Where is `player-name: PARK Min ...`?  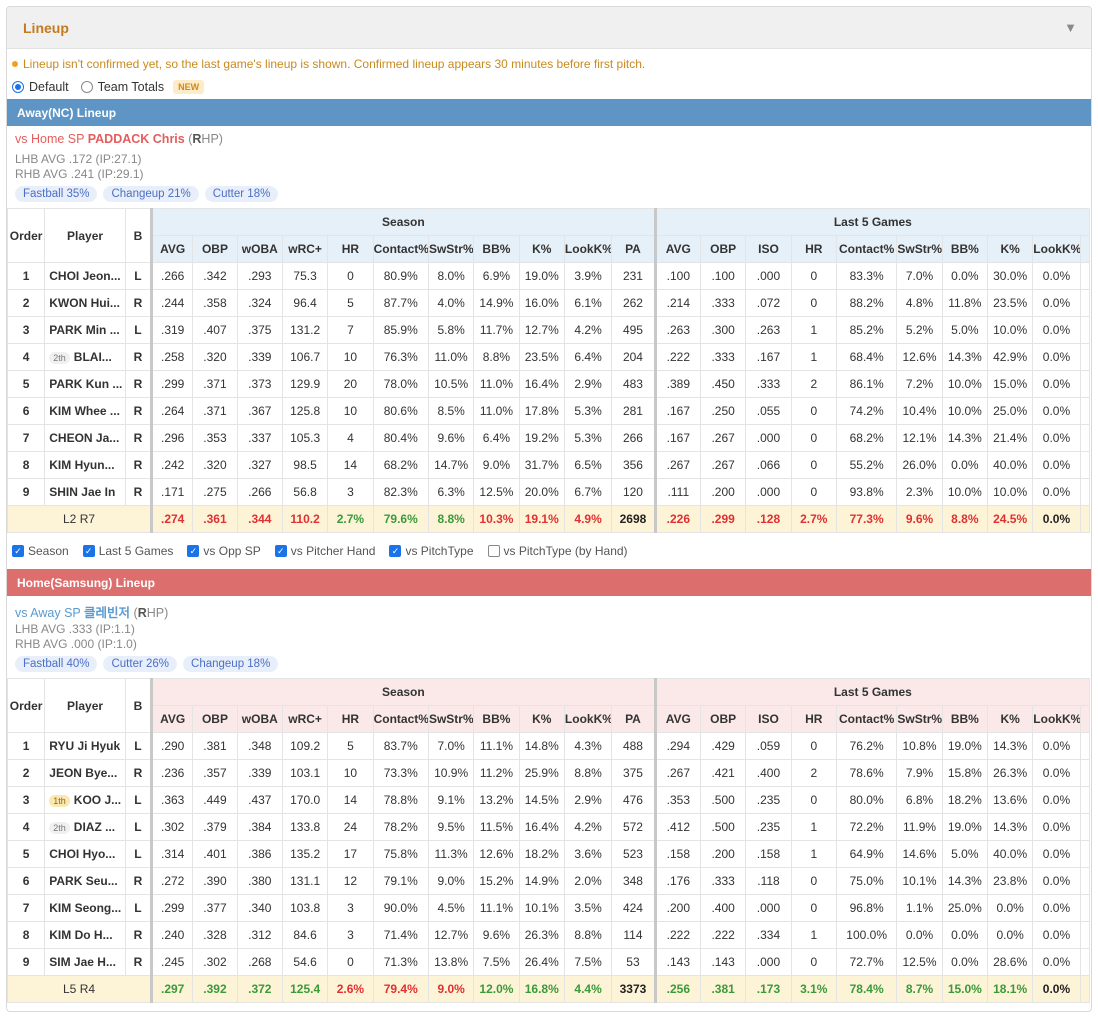 player-name: PARK Min ... is located at coordinates (85, 330).